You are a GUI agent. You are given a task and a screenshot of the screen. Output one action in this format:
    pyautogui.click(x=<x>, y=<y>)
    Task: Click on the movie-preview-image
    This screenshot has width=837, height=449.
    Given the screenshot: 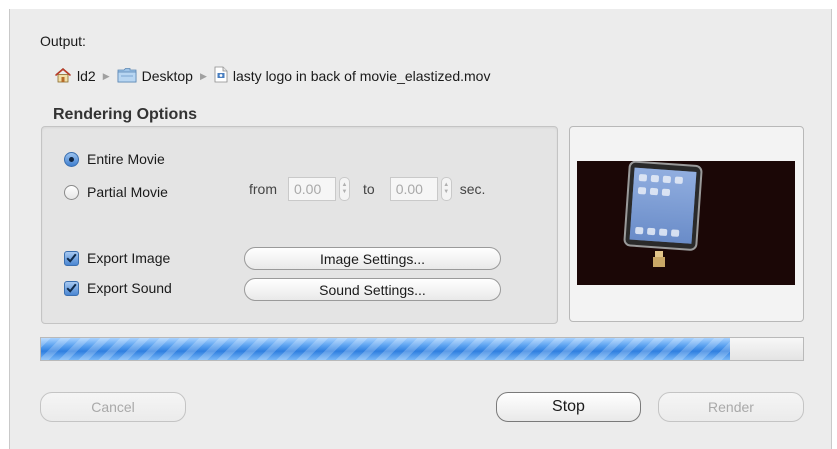 What is the action you would take?
    pyautogui.click(x=686, y=223)
    